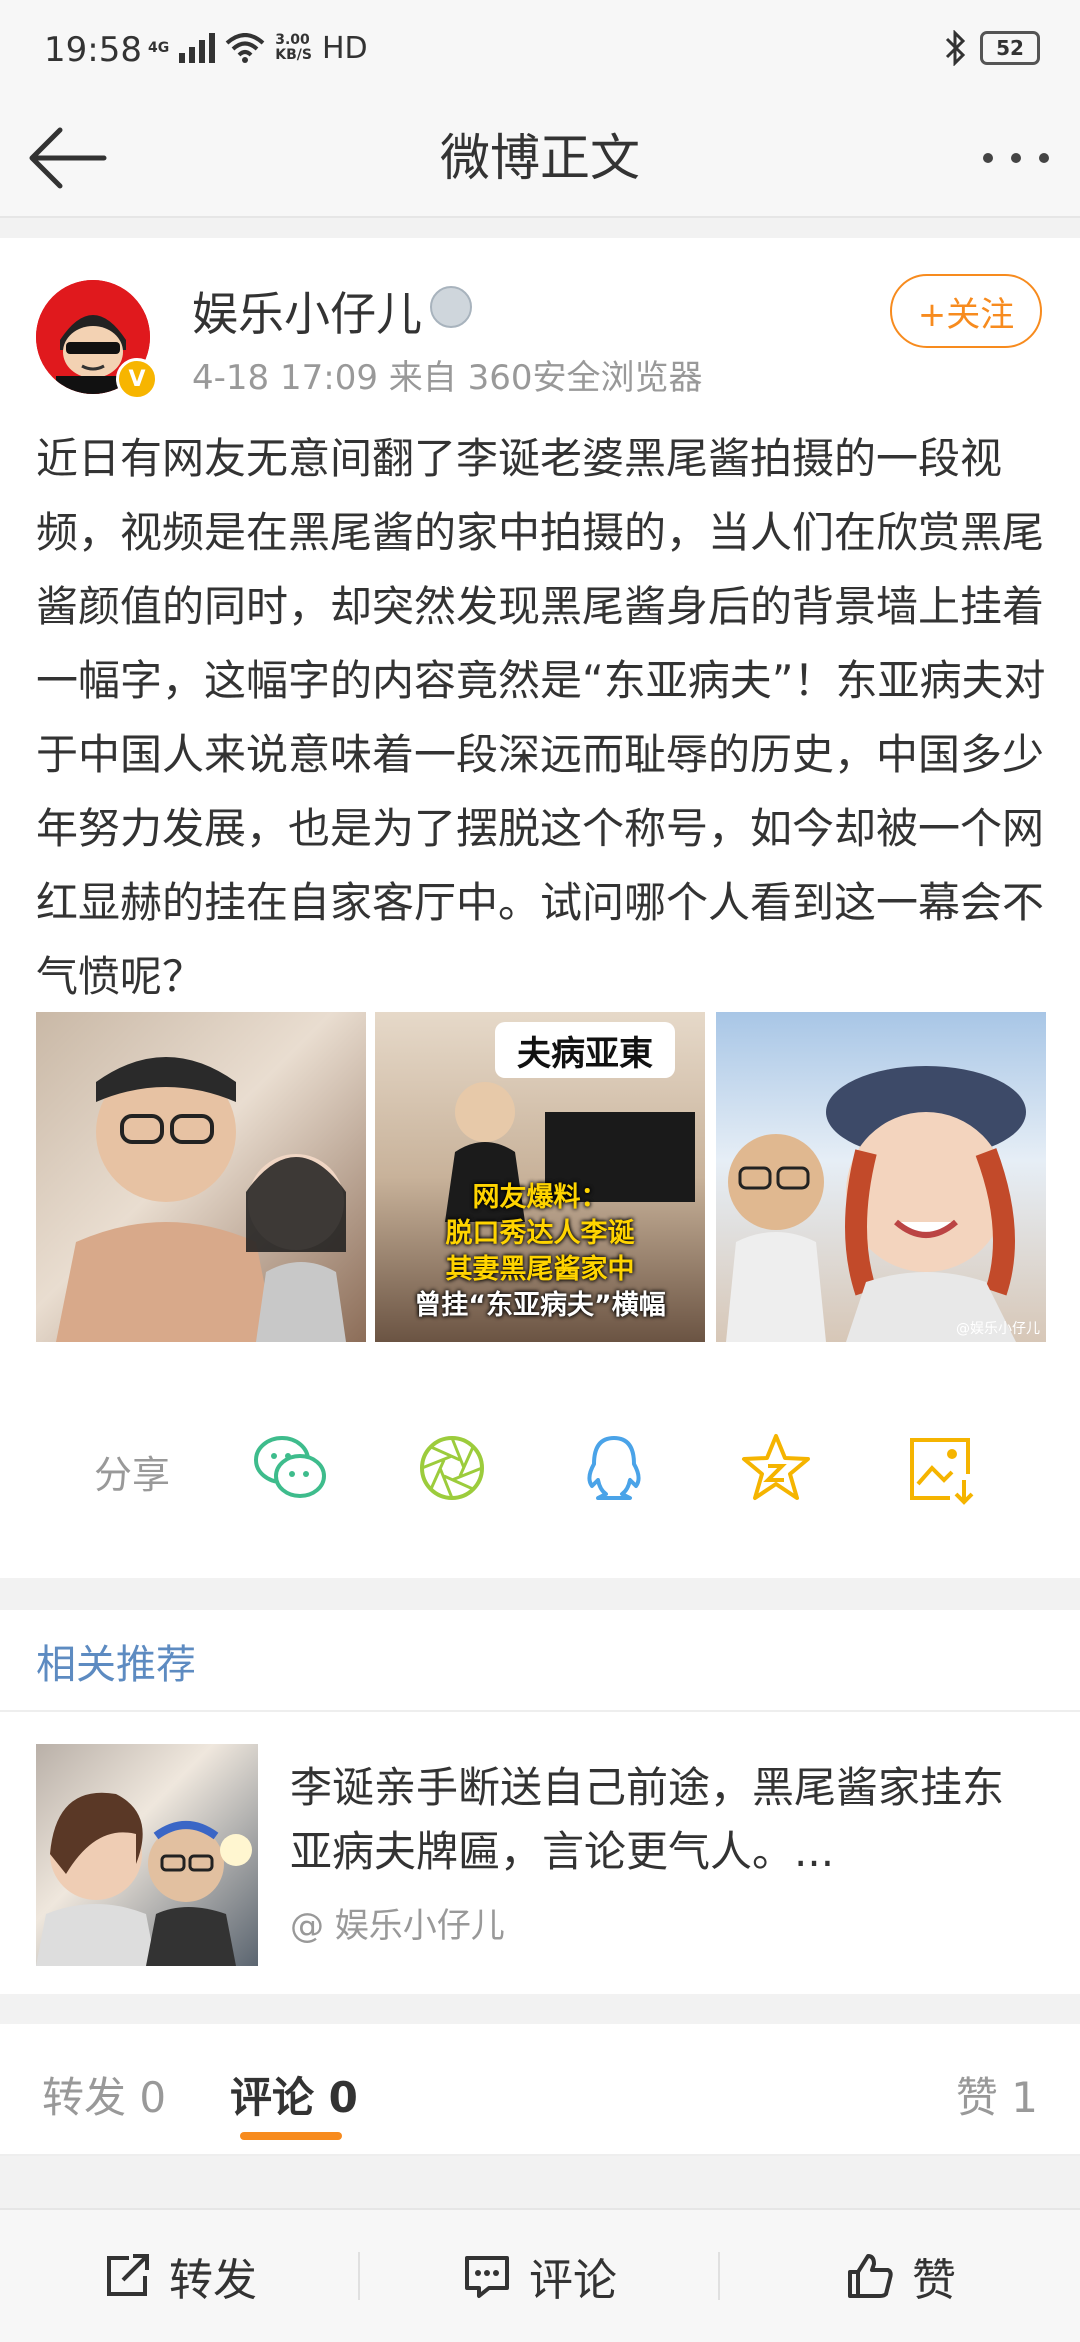 The width and height of the screenshot is (1080, 2342). I want to click on more-dots-icon, so click(1016, 158).